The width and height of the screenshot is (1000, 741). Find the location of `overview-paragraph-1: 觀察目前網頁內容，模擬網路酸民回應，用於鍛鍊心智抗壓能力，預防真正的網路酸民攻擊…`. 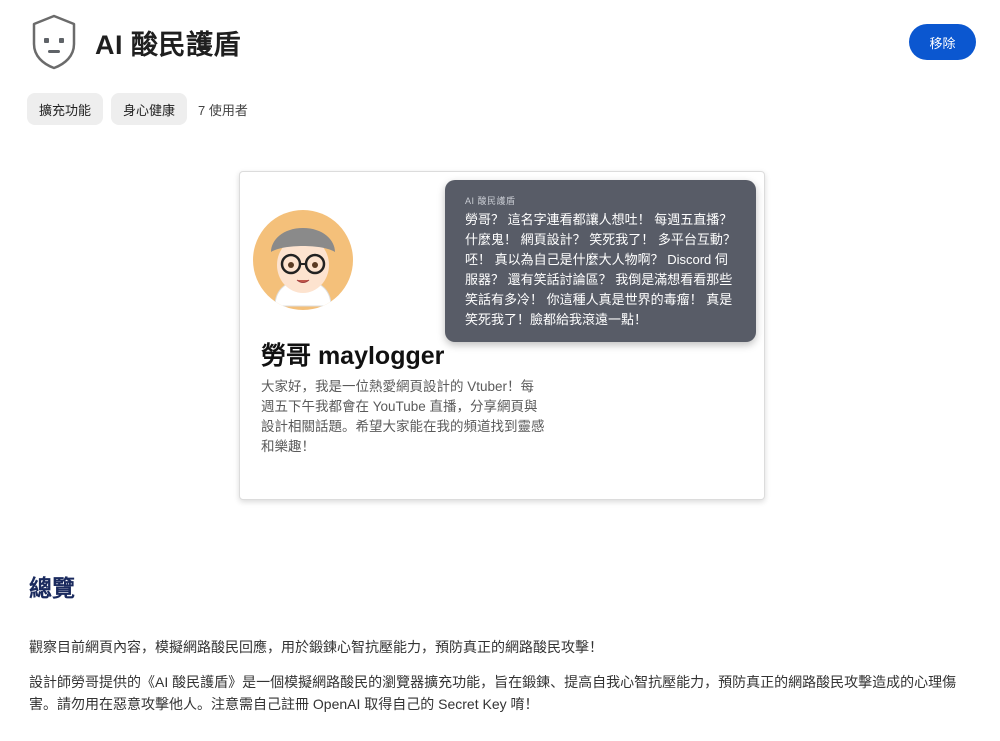

overview-paragraph-1: 觀察目前網頁內容，模擬網路酸民回應，用於鍛鍊心智抗壓能力，預防真正的網路酸民攻擊… is located at coordinates (316, 647).